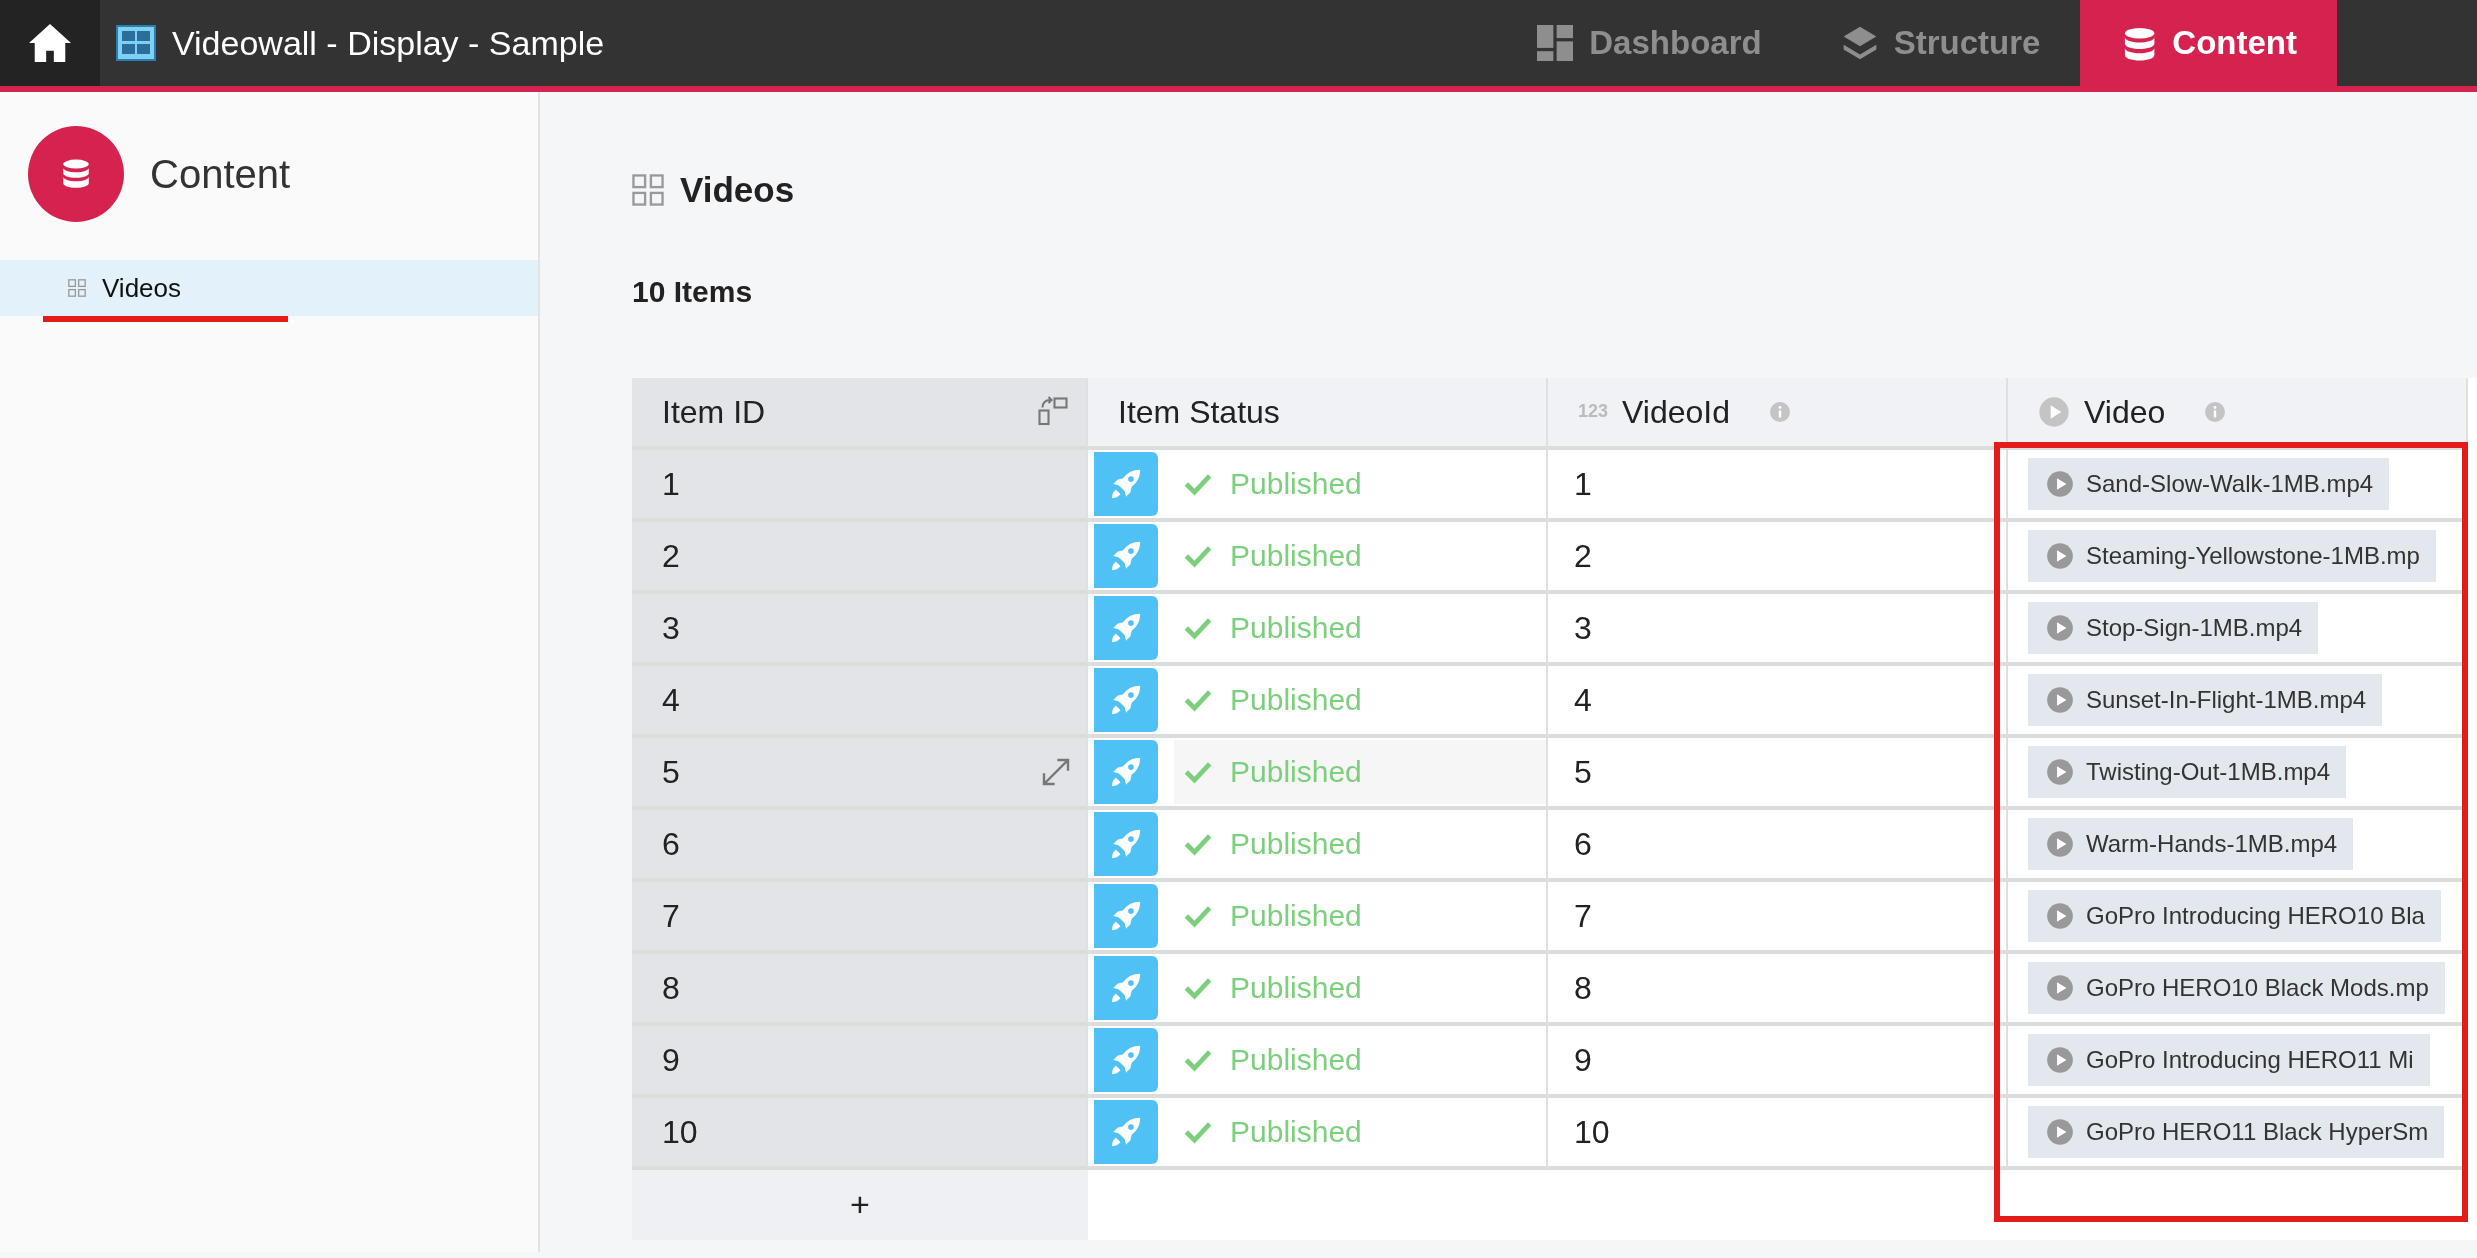 The height and width of the screenshot is (1258, 2477). I want to click on video-file-chip: GoPro HERO10 Black Mods.mp, so click(2236, 987).